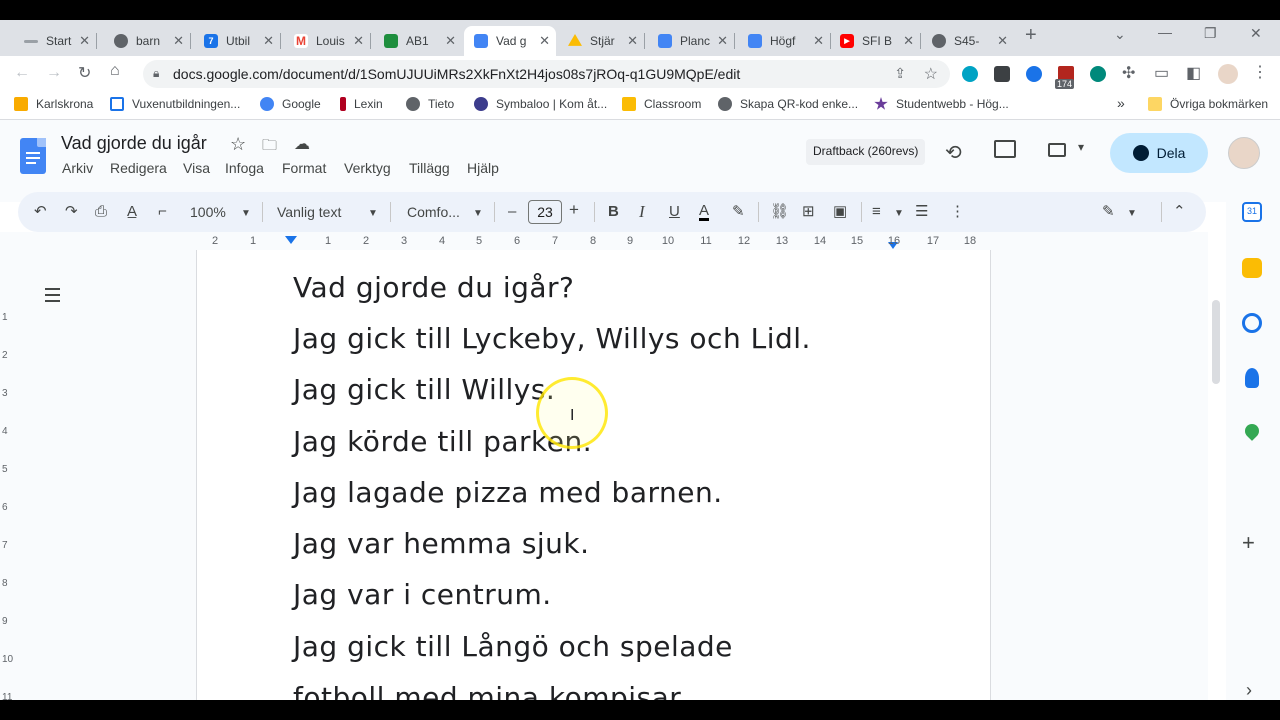 The height and width of the screenshot is (720, 1280). What do you see at coordinates (134, 143) in the screenshot?
I see `document-title: Vad gjorde du igår` at bounding box center [134, 143].